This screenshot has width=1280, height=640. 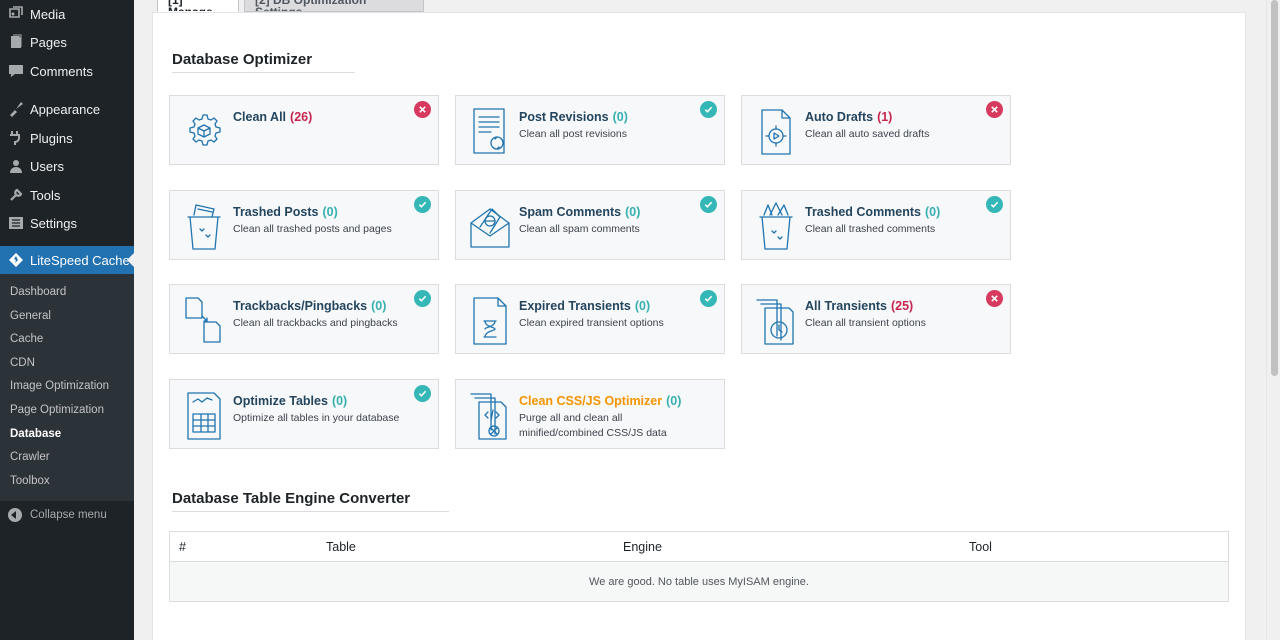 What do you see at coordinates (591, 323) in the screenshot?
I see `card-description: Clean expired transient options` at bounding box center [591, 323].